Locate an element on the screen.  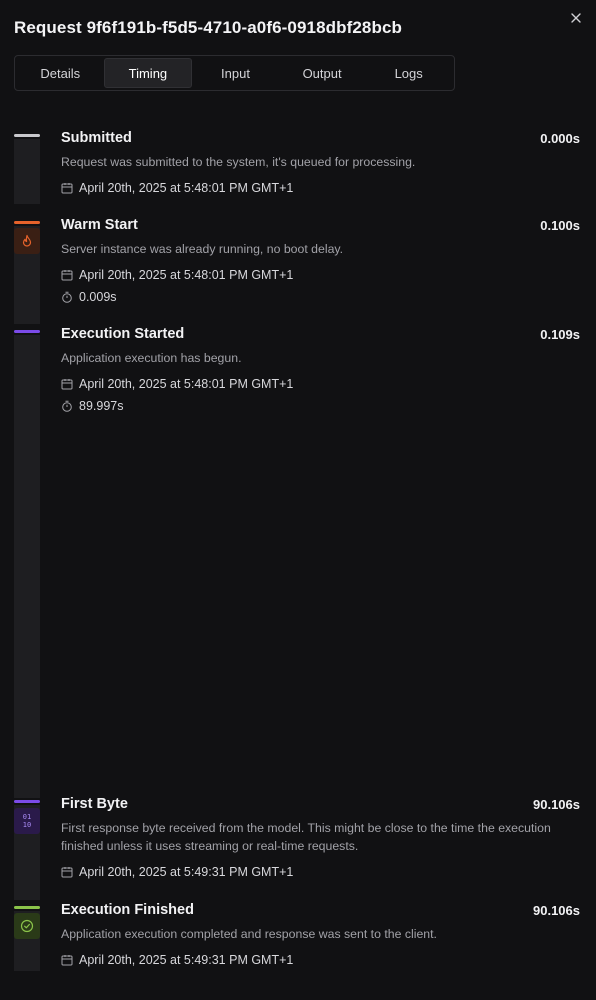
flame-icon is located at coordinates (27, 241).